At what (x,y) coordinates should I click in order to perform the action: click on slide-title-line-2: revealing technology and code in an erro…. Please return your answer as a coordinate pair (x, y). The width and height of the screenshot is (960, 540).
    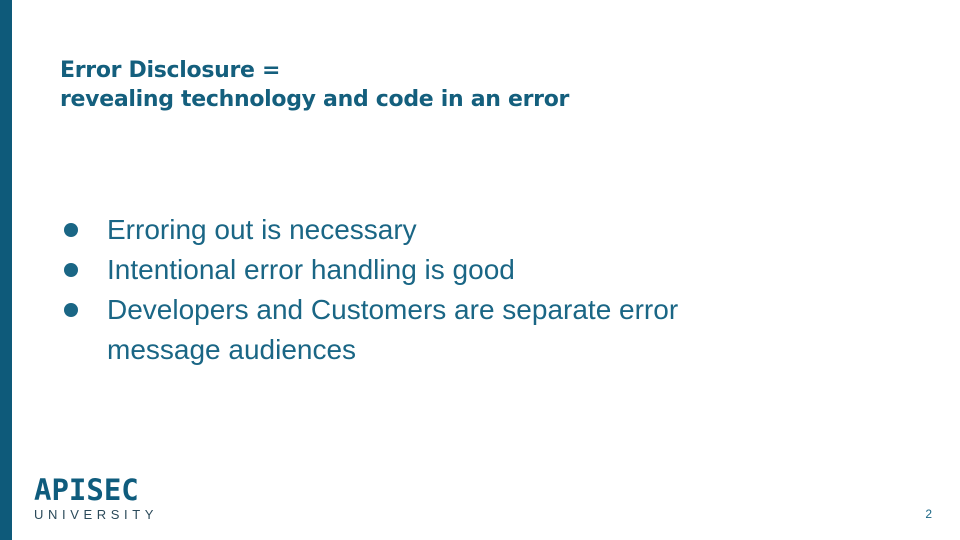
    Looking at the image, I should click on (315, 99).